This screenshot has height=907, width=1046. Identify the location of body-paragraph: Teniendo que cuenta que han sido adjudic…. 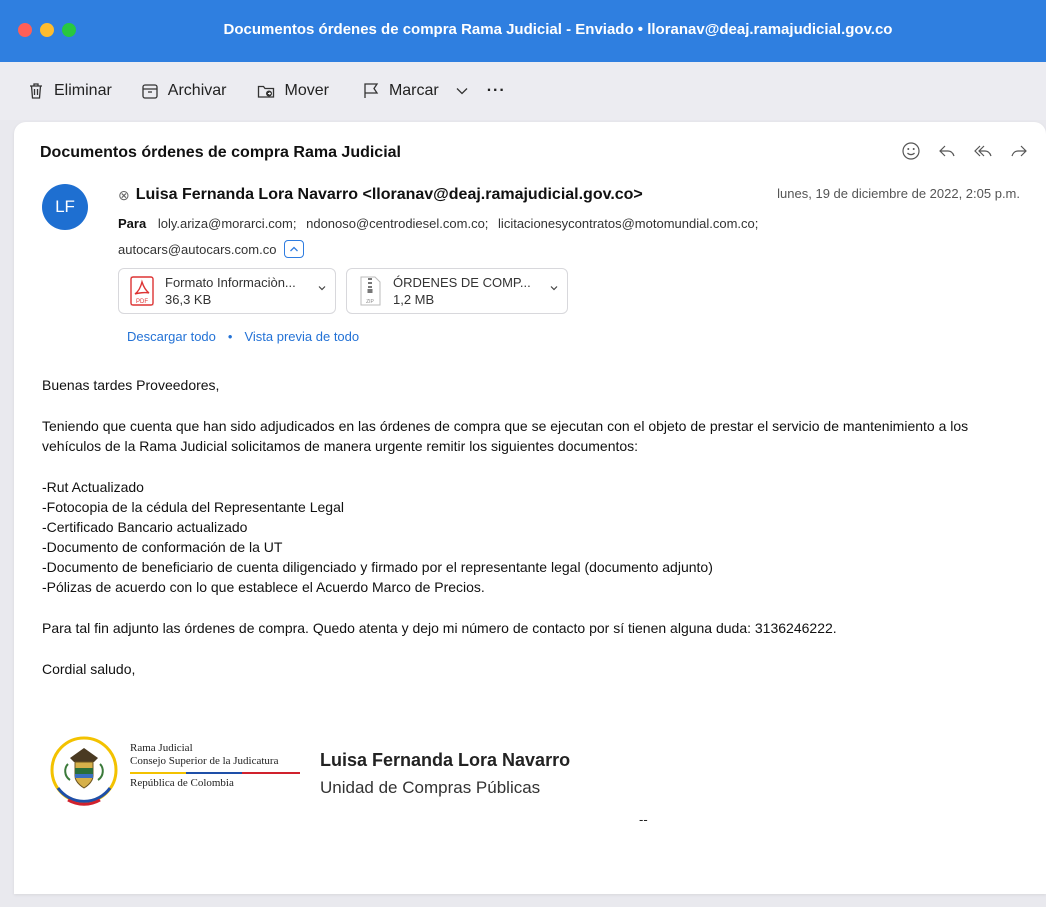
(505, 436).